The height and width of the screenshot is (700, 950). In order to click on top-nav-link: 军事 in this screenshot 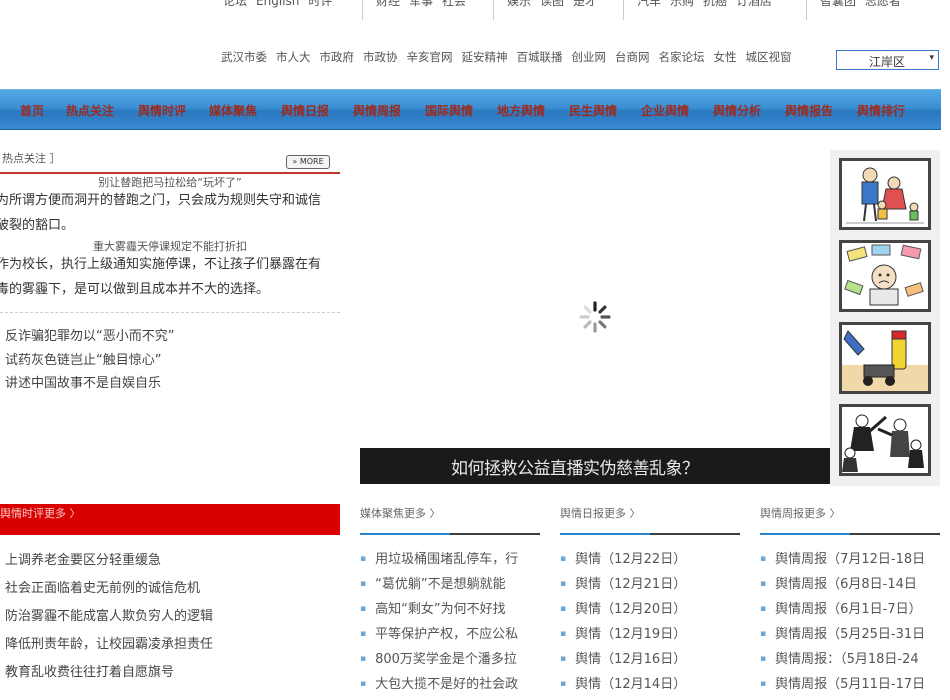, I will do `click(421, 4)`.